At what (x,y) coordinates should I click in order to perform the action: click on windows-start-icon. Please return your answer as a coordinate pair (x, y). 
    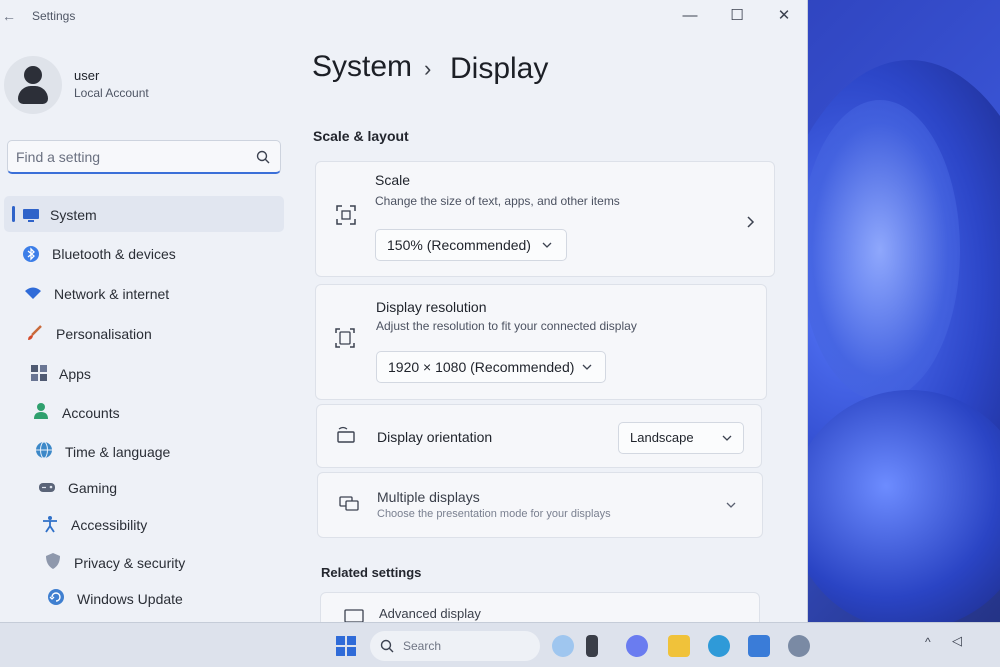
    Looking at the image, I should click on (346, 646).